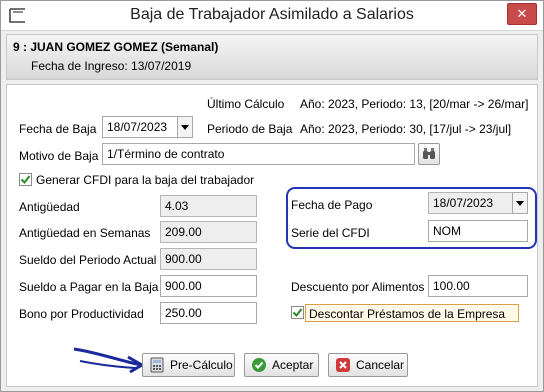 The image size is (544, 392). Describe the element at coordinates (59, 156) in the screenshot. I see `motivo-label: Motivo de Baja` at that location.